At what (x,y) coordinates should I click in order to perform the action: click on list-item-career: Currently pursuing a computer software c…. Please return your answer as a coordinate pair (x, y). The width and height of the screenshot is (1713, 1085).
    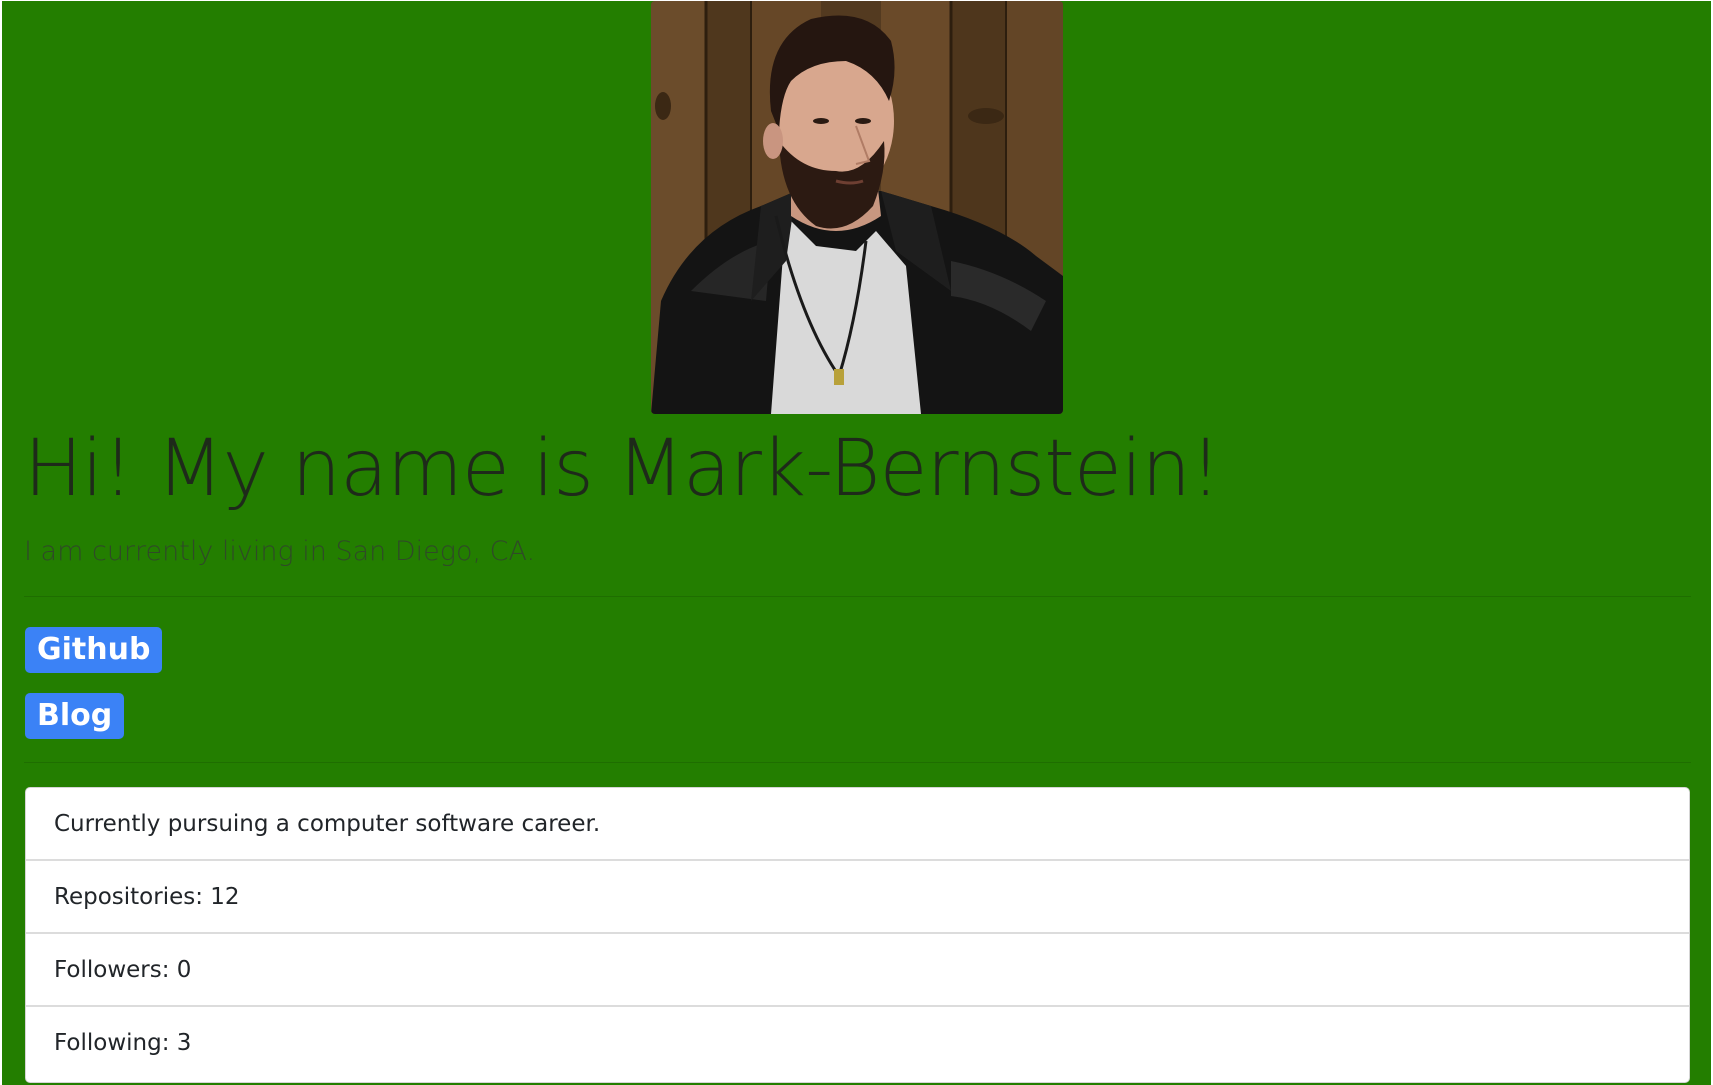
    Looking at the image, I should click on (857, 824).